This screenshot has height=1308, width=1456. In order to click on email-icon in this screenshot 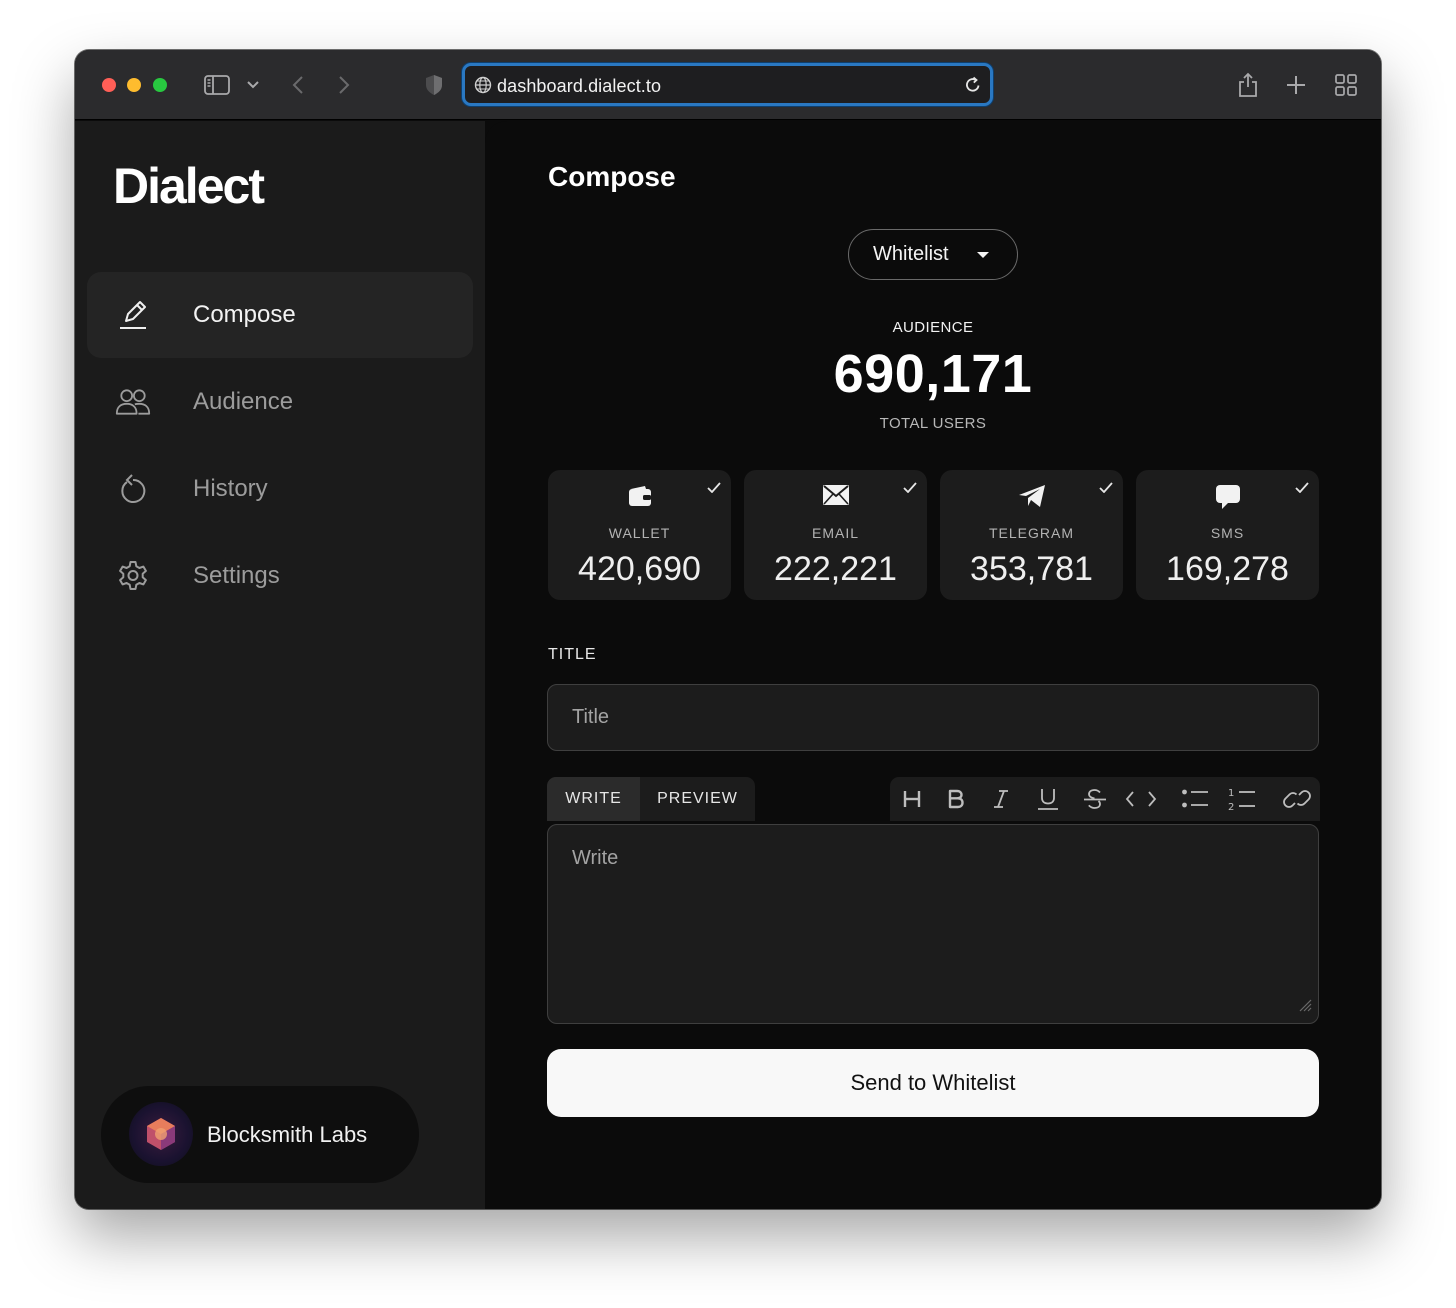, I will do `click(835, 495)`.